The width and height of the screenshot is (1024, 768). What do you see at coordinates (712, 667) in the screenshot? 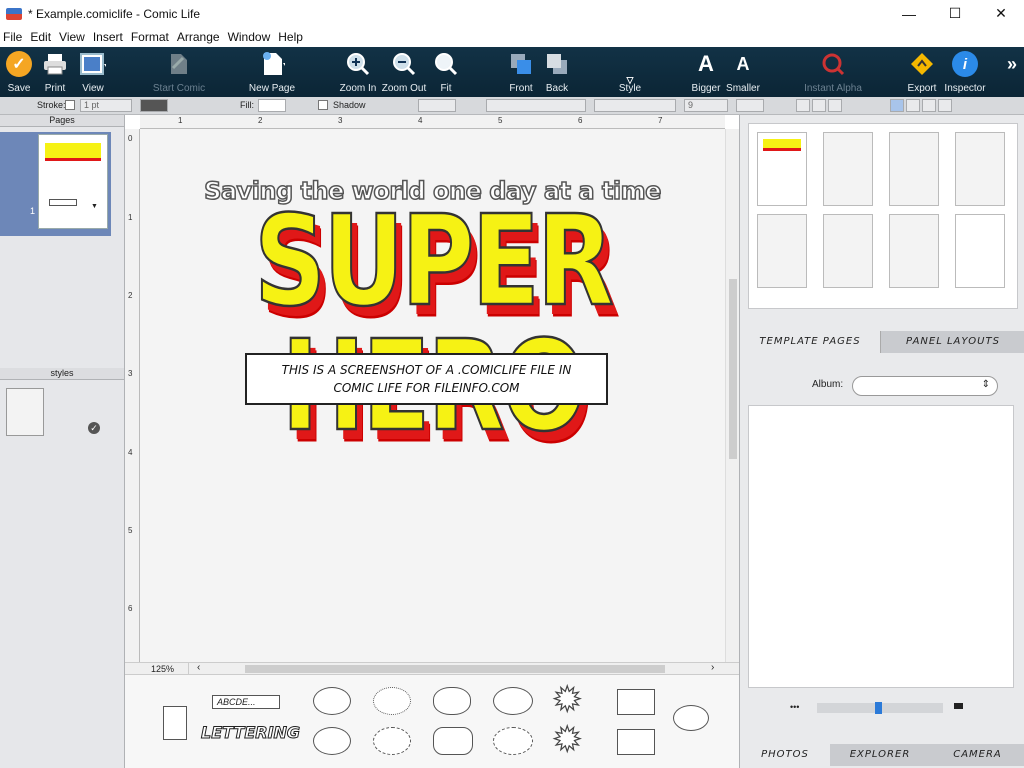
I see `scroll-right-arrow: ›` at bounding box center [712, 667].